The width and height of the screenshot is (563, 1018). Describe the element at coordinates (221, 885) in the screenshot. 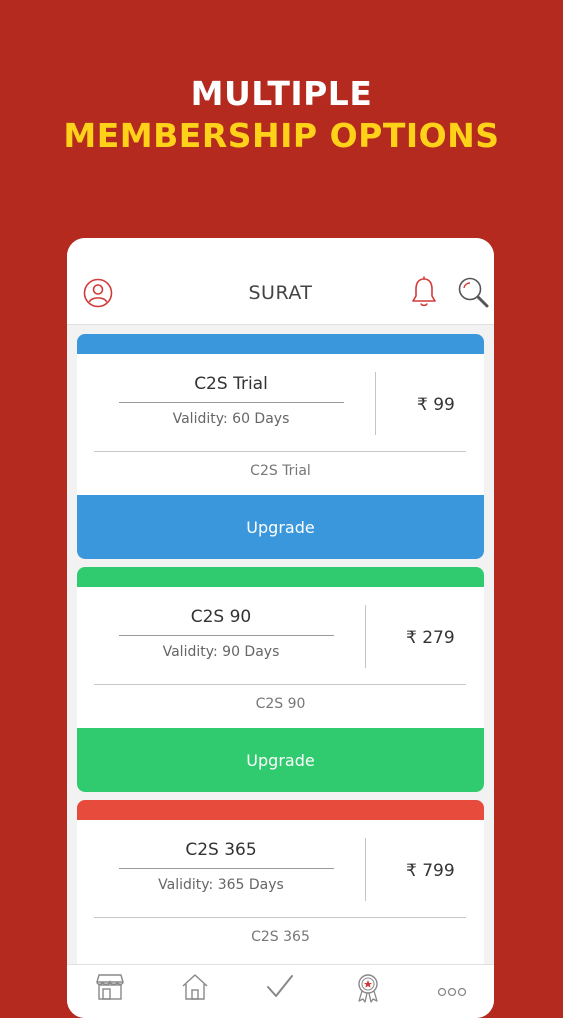

I see `plan-validity: Validity: 365 Days` at that location.